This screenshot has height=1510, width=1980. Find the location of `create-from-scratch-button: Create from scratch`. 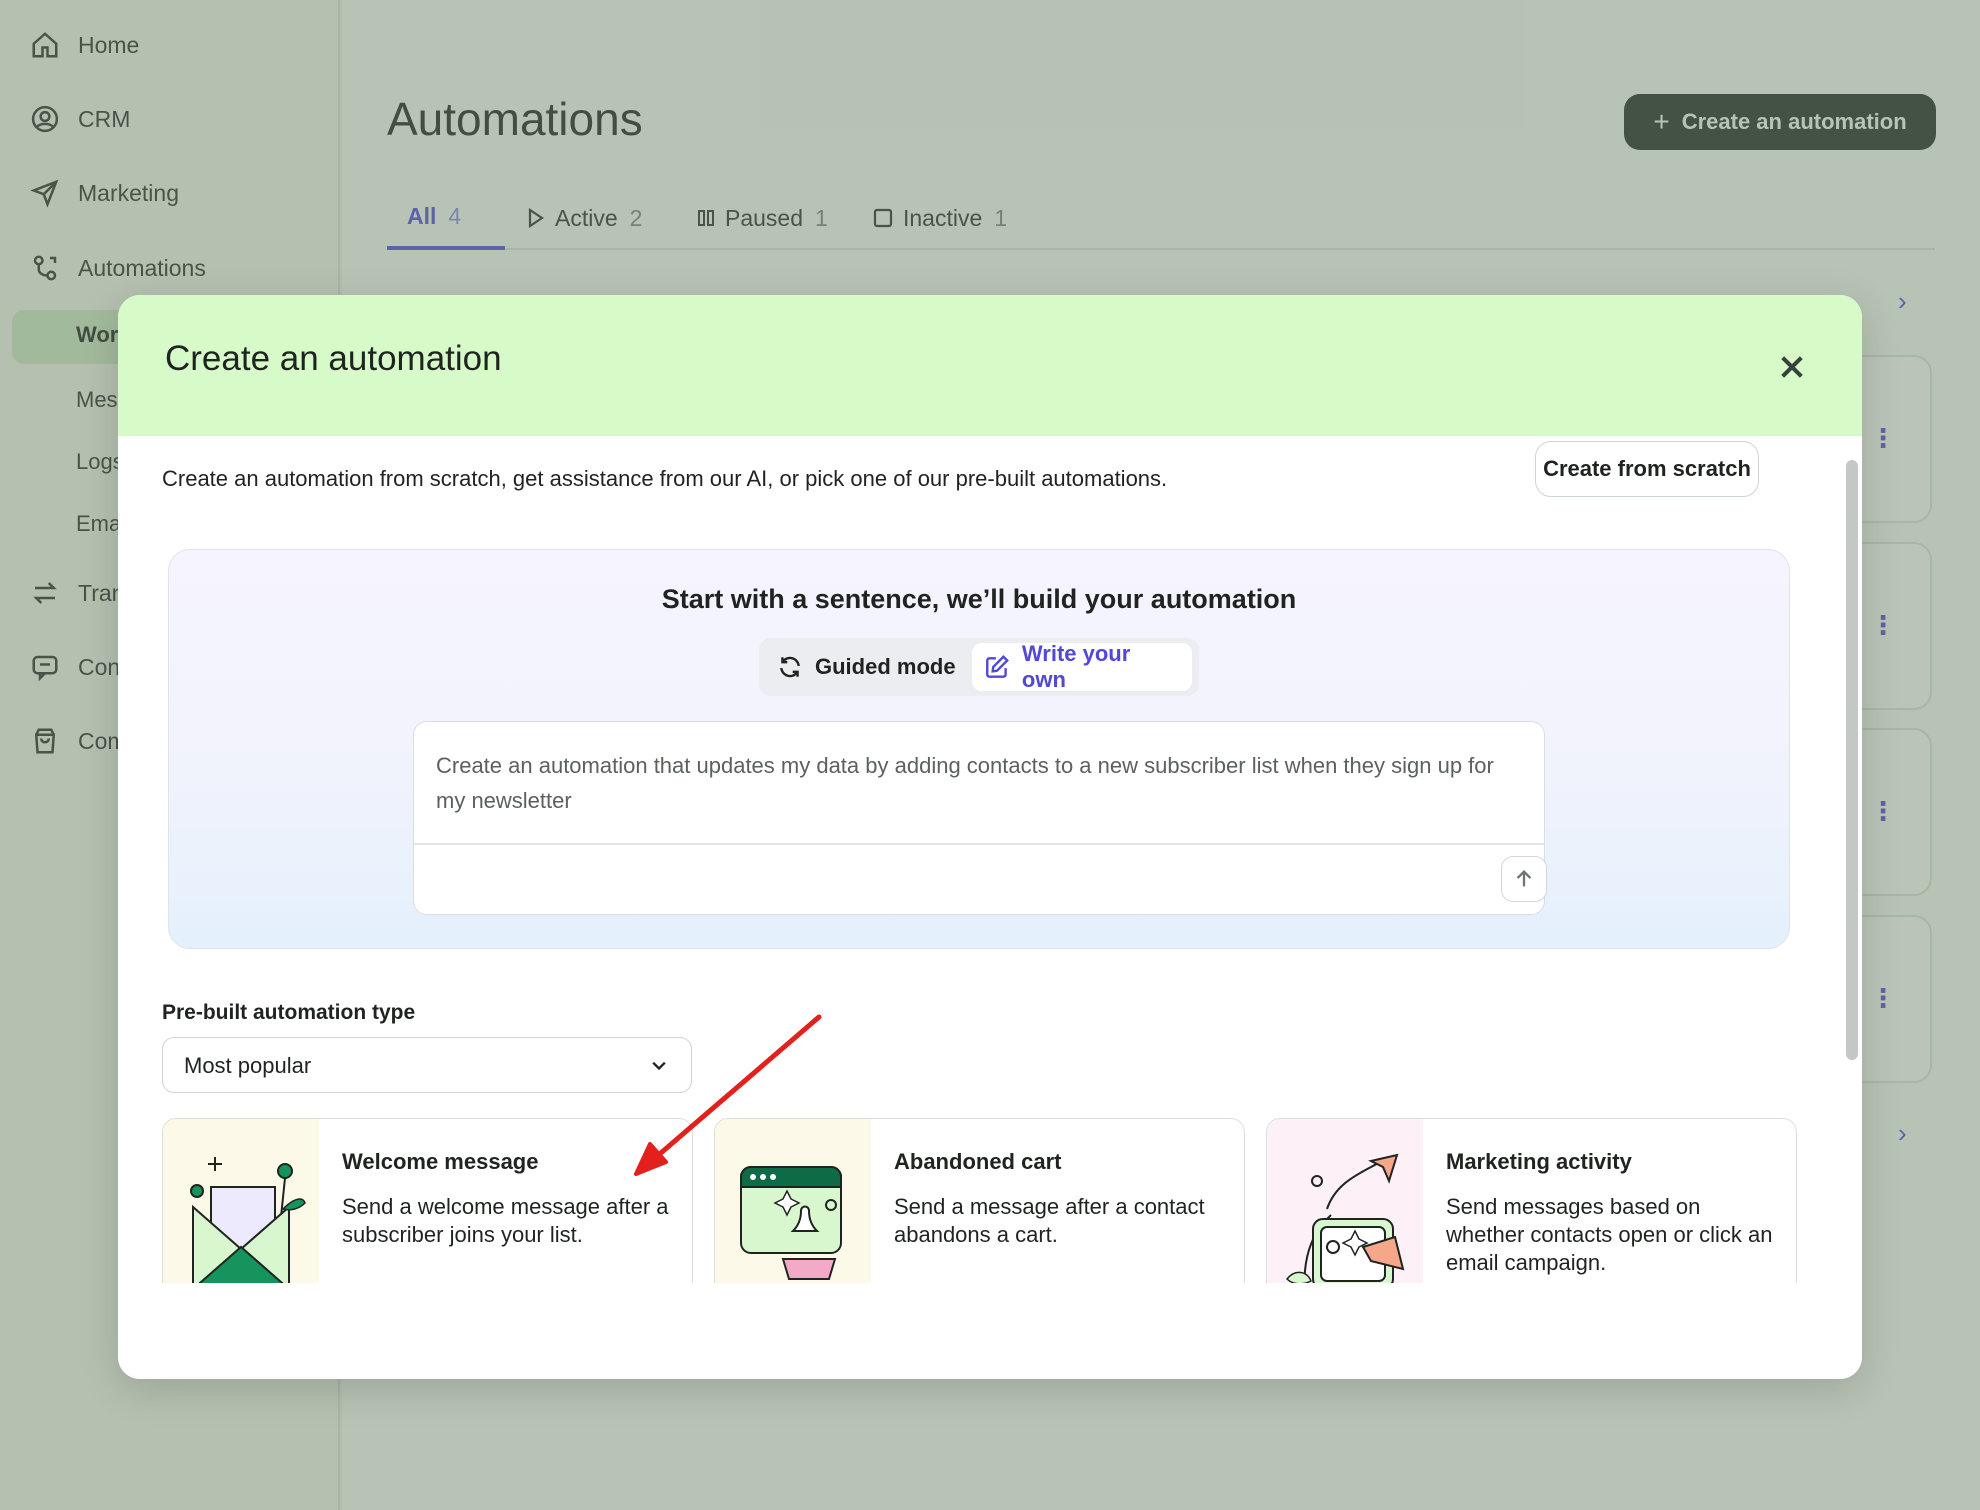

create-from-scratch-button: Create from scratch is located at coordinates (1647, 469).